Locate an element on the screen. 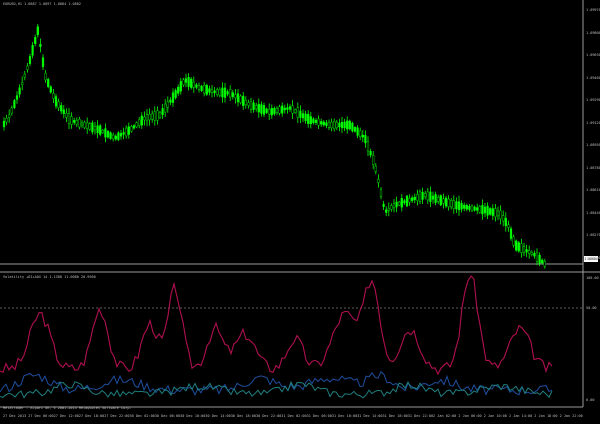 This screenshot has width=600, height=424. time-tick-label: 31 Dec 14:00 is located at coordinates (370, 416).